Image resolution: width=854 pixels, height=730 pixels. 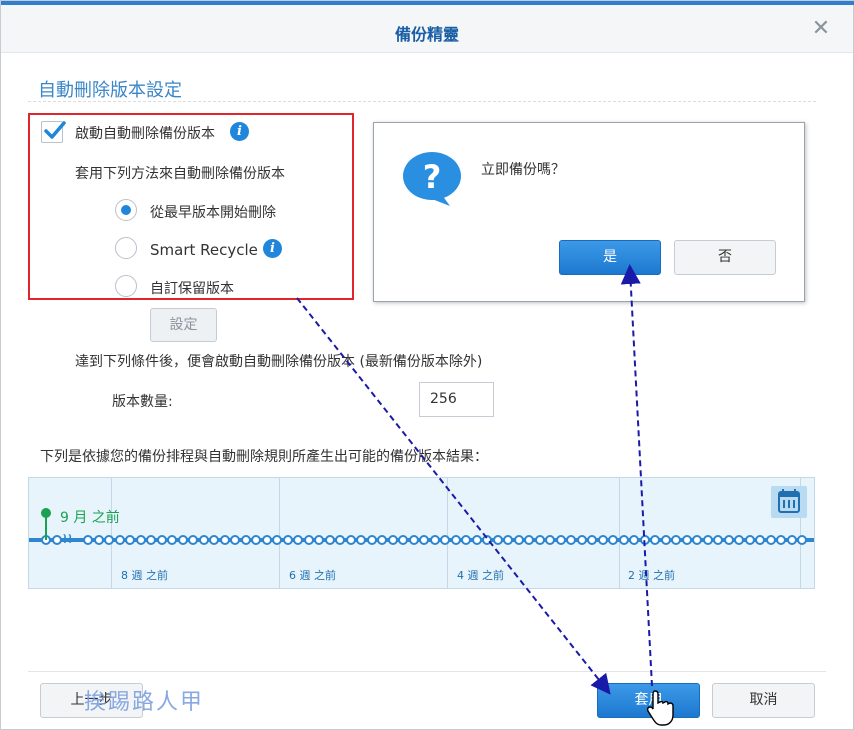 What do you see at coordinates (180, 174) in the screenshot?
I see `method-prompt: 套用下列方法來自動刪除備份版本` at bounding box center [180, 174].